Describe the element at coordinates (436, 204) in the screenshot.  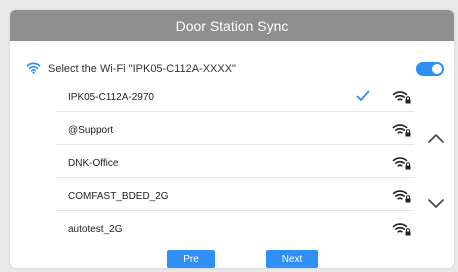
I see `chevron-down-icon` at that location.